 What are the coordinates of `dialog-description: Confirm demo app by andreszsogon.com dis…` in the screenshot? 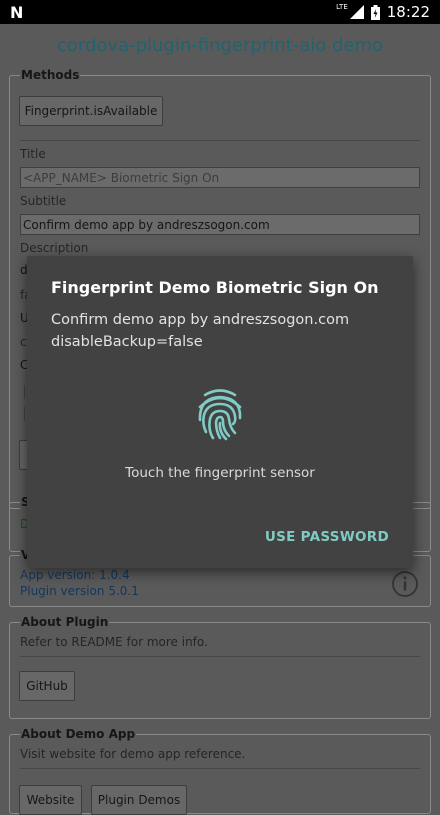 It's located at (200, 331).